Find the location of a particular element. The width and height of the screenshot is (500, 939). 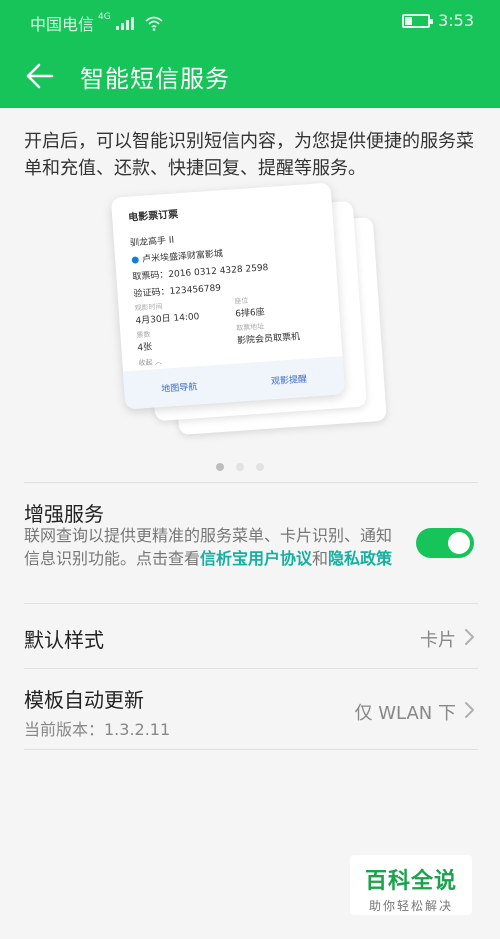

carousel-indicator is located at coordinates (240, 467).